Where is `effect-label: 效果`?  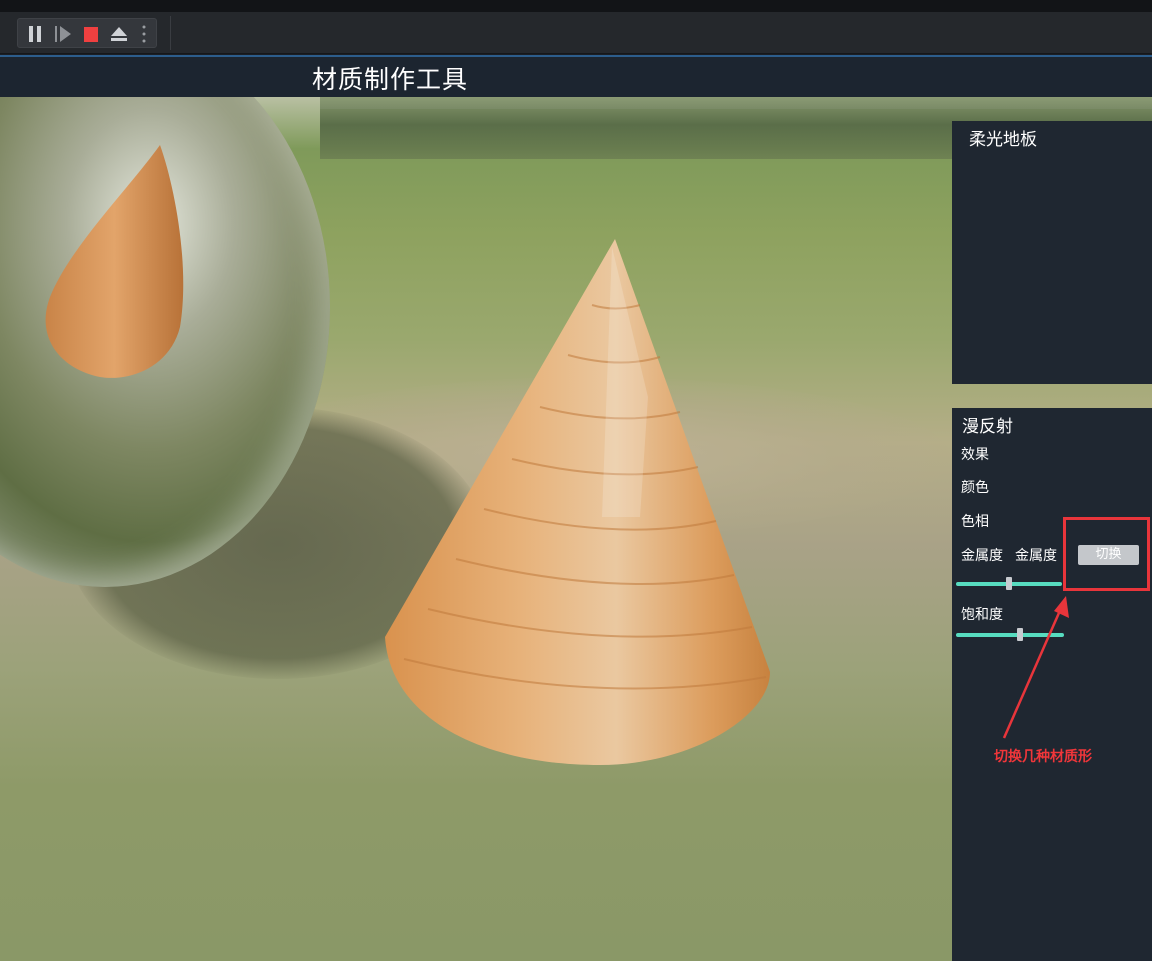 effect-label: 效果 is located at coordinates (975, 455).